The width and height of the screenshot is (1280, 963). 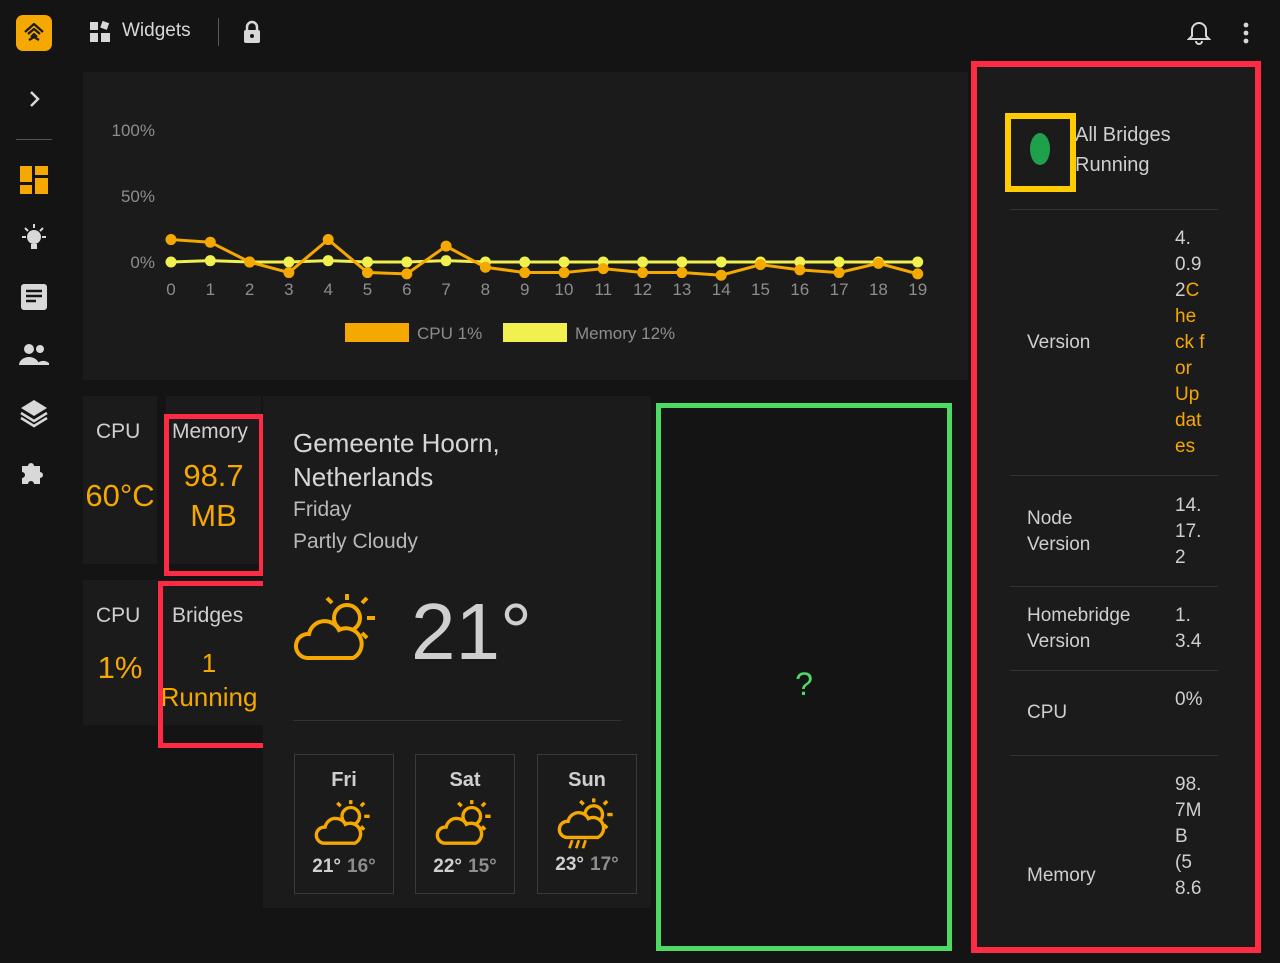 I want to click on legend-label: CPU 1%, so click(x=449, y=333).